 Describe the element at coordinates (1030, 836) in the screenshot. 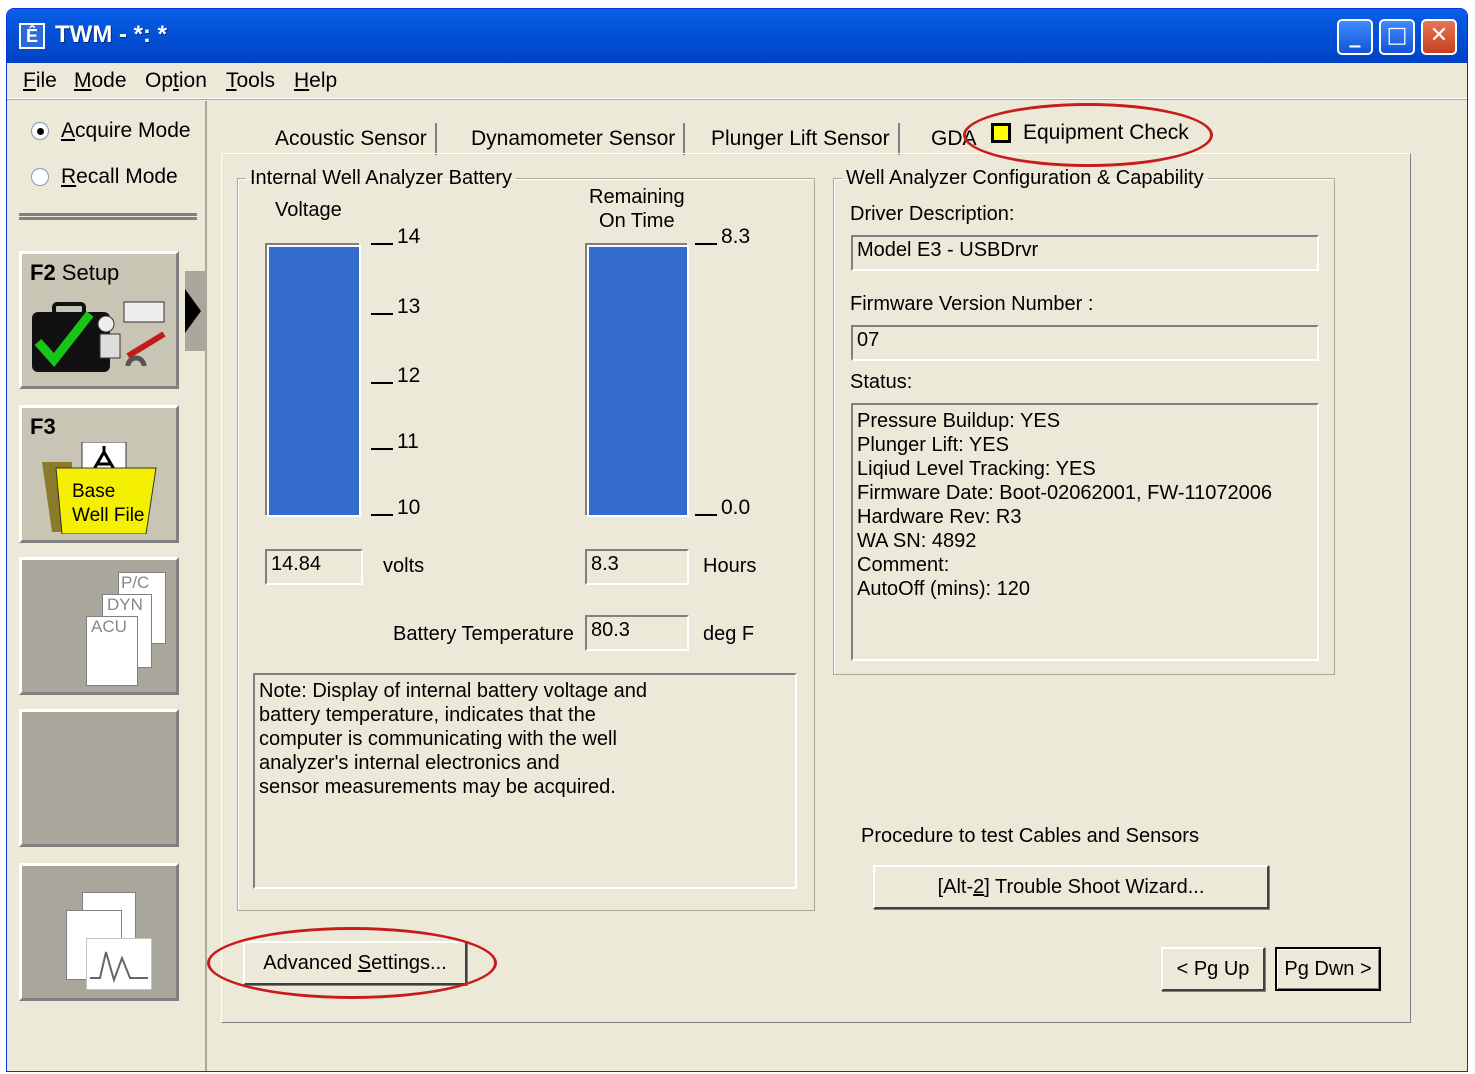

I see `procedure-label: Procedure to test Cables and Sensors` at that location.